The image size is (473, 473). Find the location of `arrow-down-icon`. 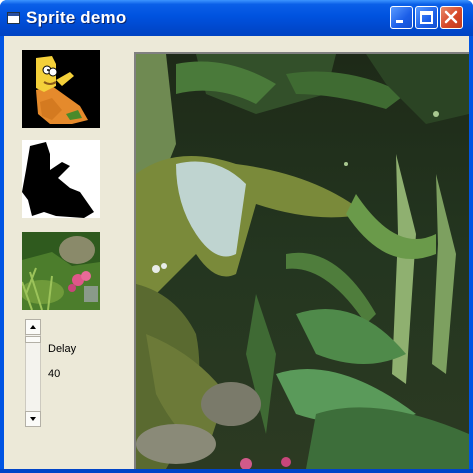

arrow-down-icon is located at coordinates (33, 419).